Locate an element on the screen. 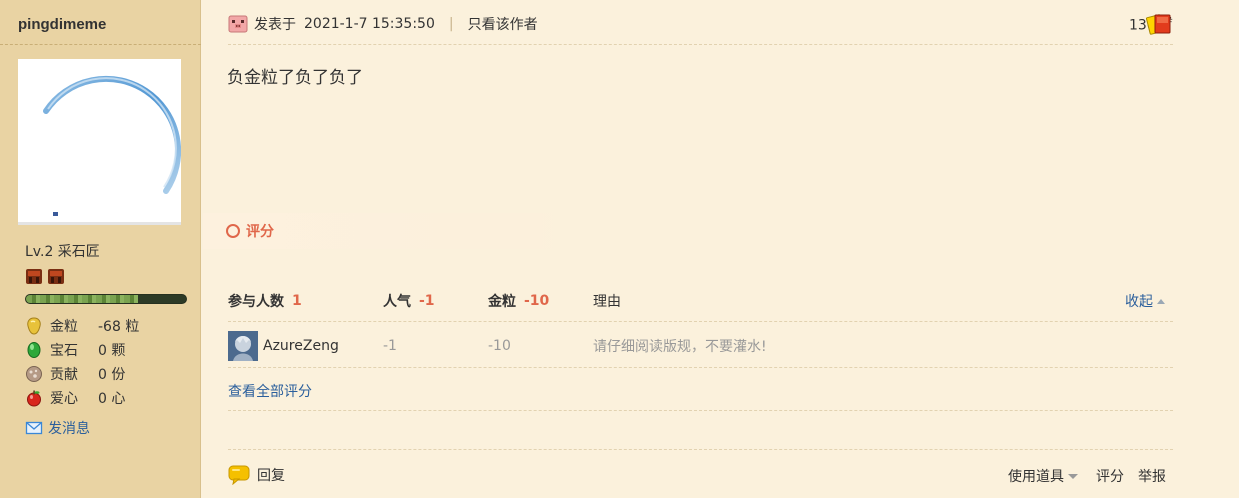 The image size is (1239, 498). gold-header: 金粒 -10 is located at coordinates (540, 301).